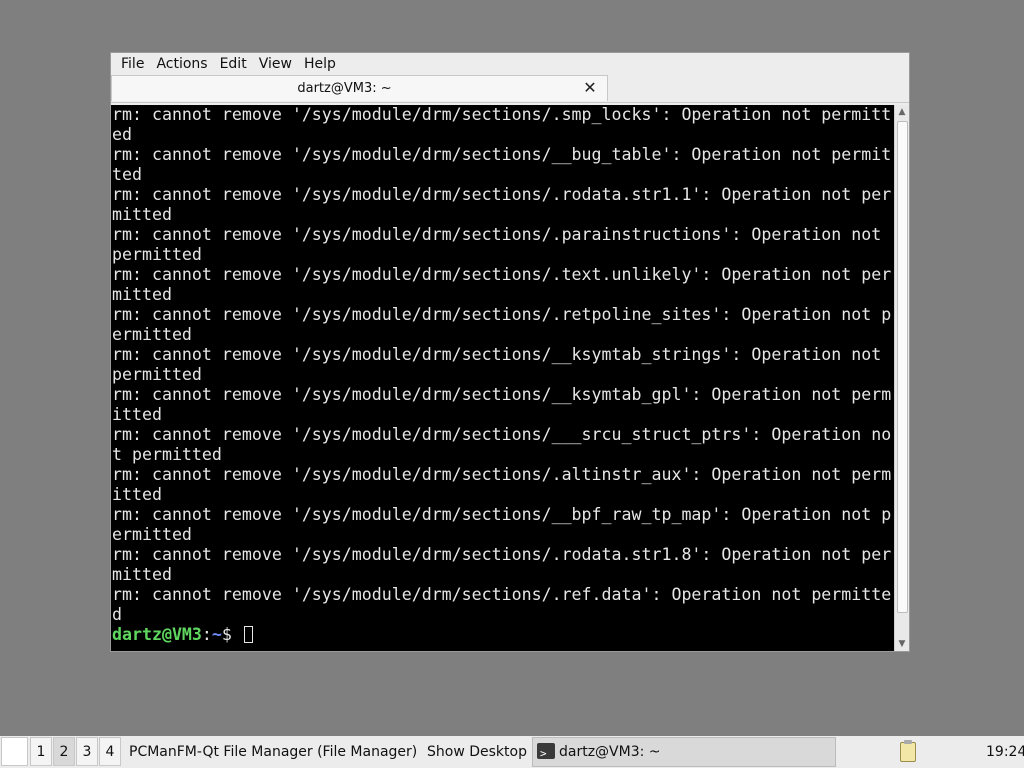 This screenshot has height=768, width=1024. I want to click on tab-bar: dartz@VM3: ~ ✕, so click(510, 89).